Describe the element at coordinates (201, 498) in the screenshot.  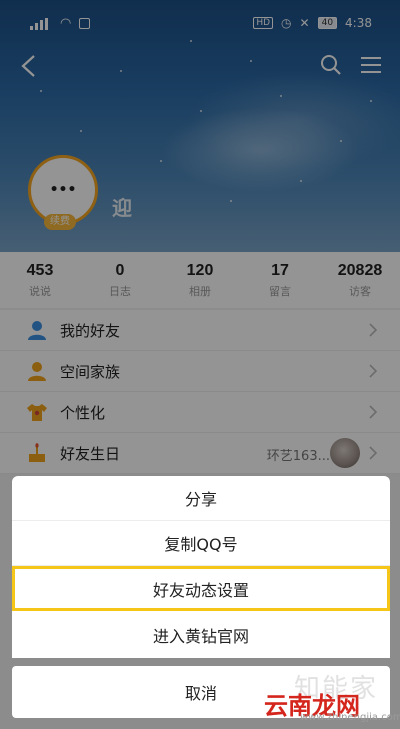
I see `share-option: 分享` at that location.